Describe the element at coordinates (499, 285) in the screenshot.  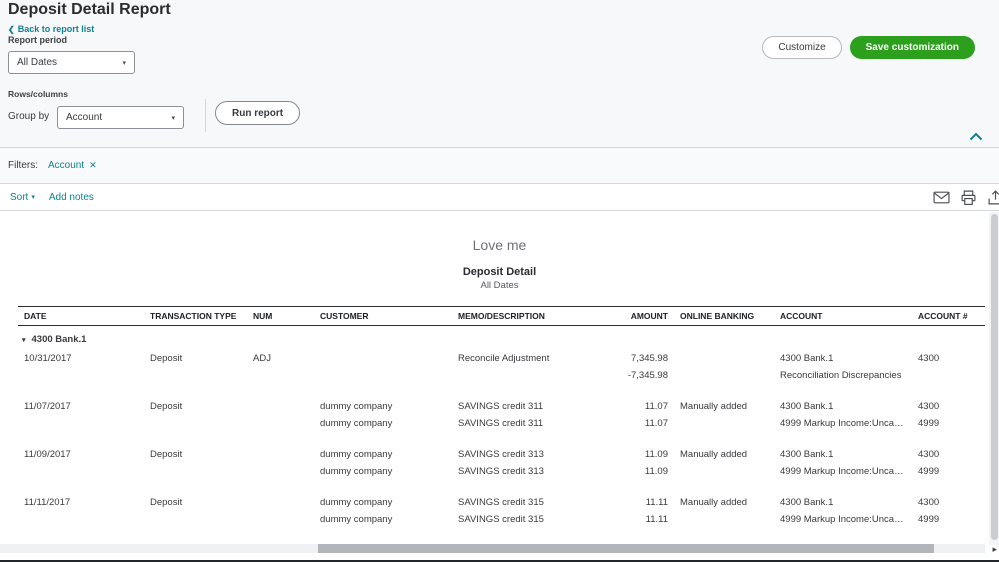
I see `report-subtitle: All Dates` at that location.